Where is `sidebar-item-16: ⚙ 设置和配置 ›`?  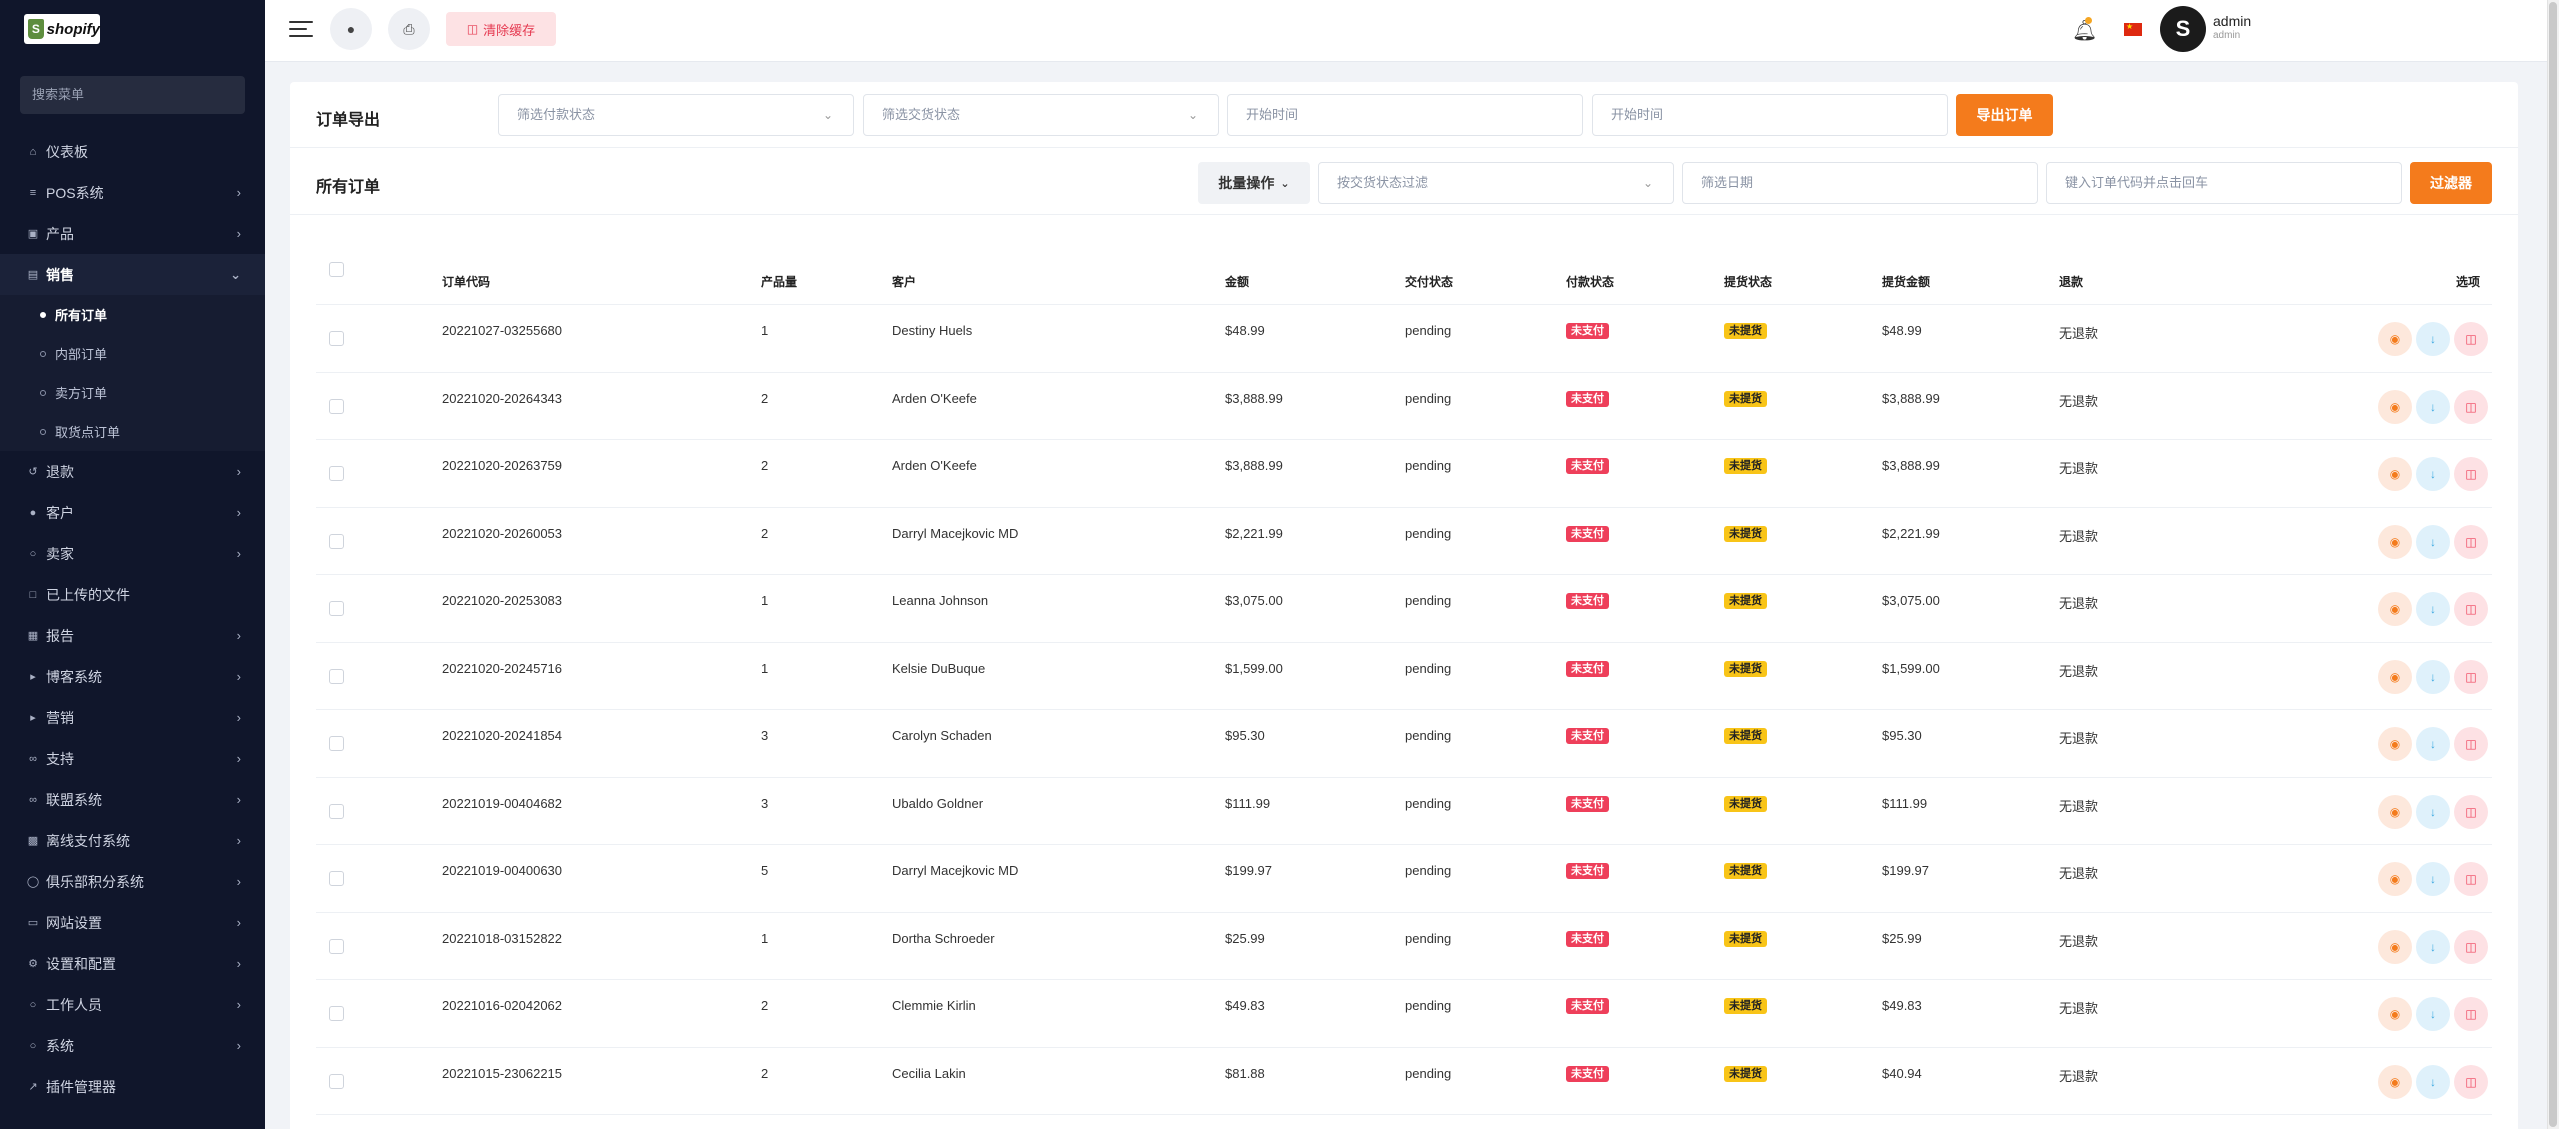 sidebar-item-16: ⚙ 设置和配置 › is located at coordinates (132, 963).